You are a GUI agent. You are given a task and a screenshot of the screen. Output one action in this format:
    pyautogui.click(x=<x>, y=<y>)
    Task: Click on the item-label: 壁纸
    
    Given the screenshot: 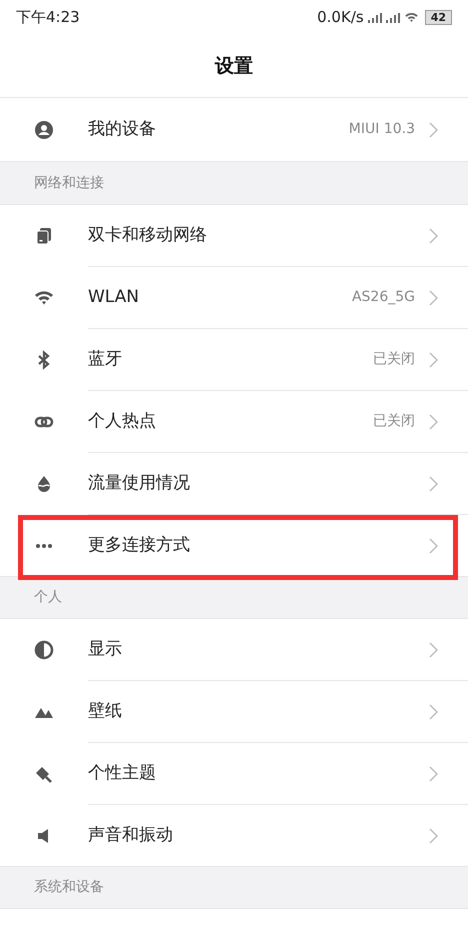 What is the action you would take?
    pyautogui.click(x=258, y=711)
    